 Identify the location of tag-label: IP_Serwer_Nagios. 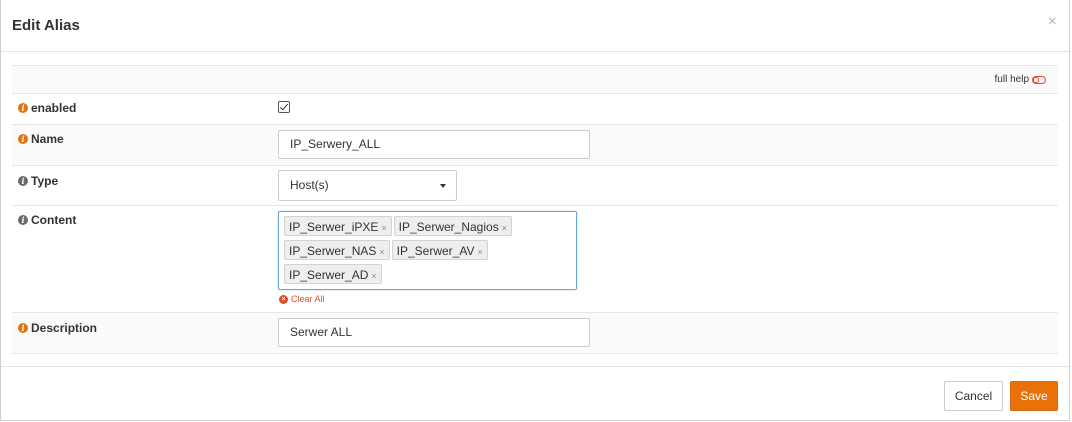
(448, 227).